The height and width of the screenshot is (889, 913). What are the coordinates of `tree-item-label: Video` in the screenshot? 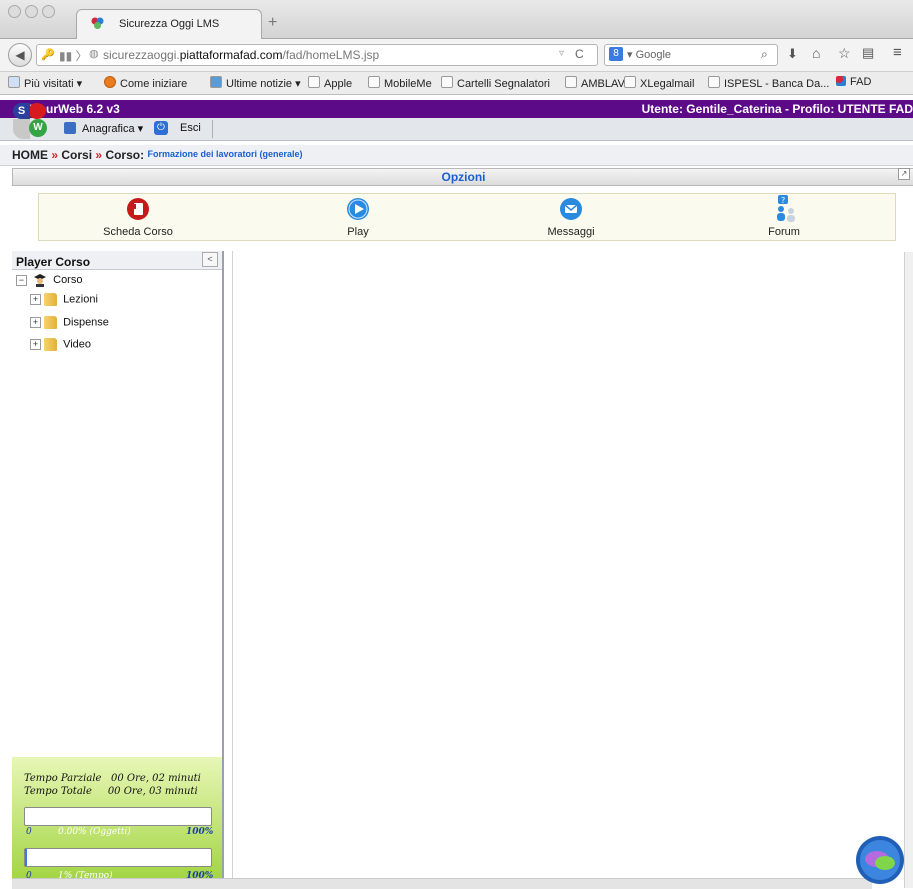 It's located at (77, 344).